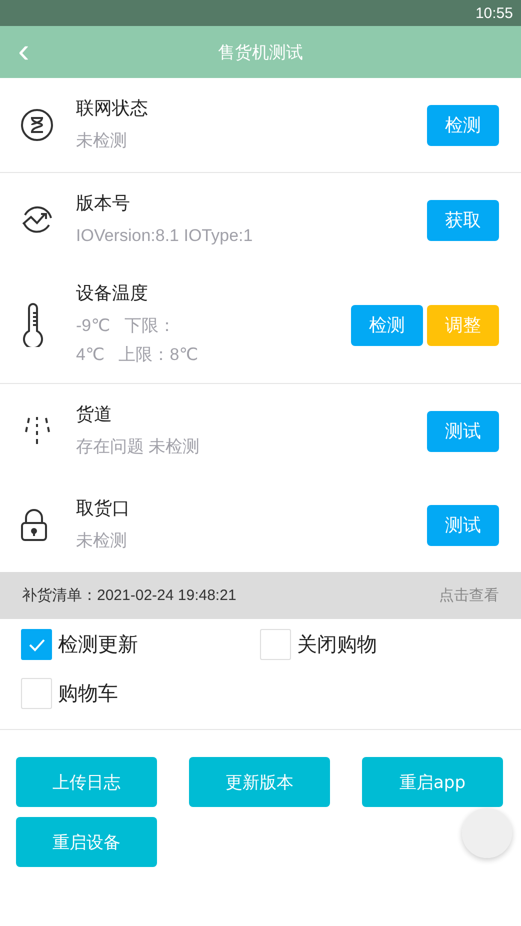  Describe the element at coordinates (259, 782) in the screenshot. I see `action-button: 更新版本` at that location.